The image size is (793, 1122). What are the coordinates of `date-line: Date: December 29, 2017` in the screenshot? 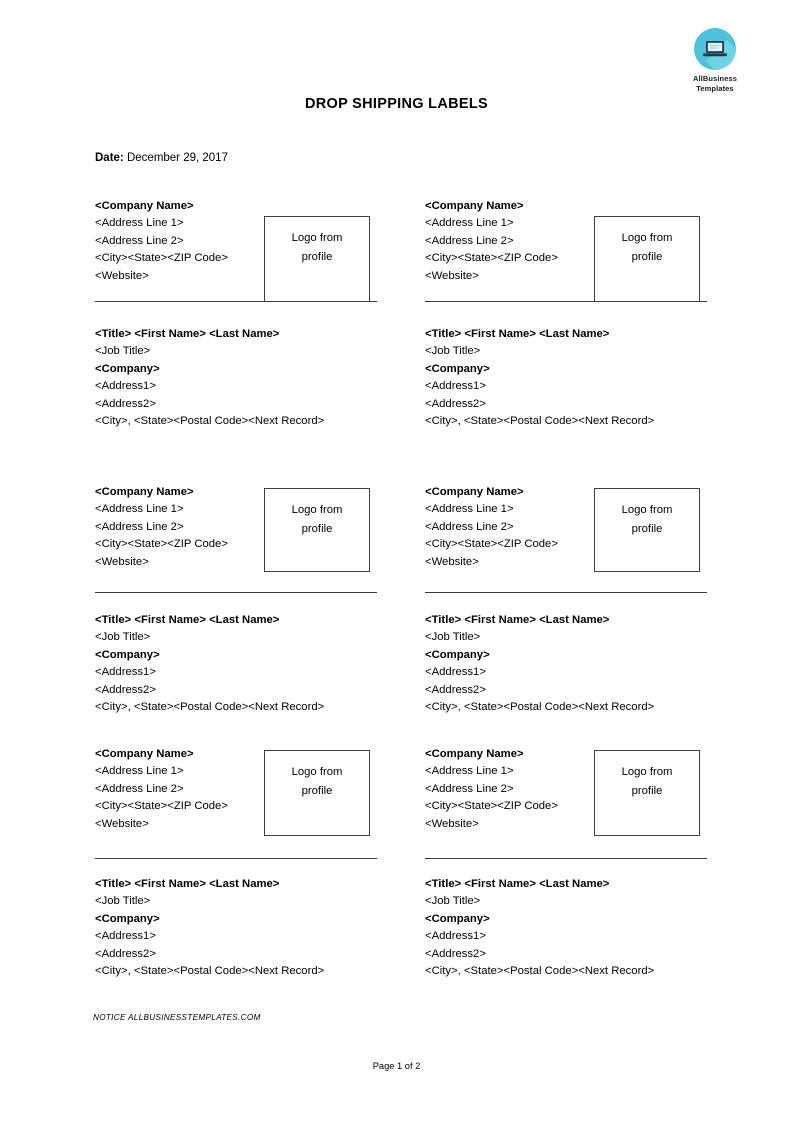 It's located at (161, 158).